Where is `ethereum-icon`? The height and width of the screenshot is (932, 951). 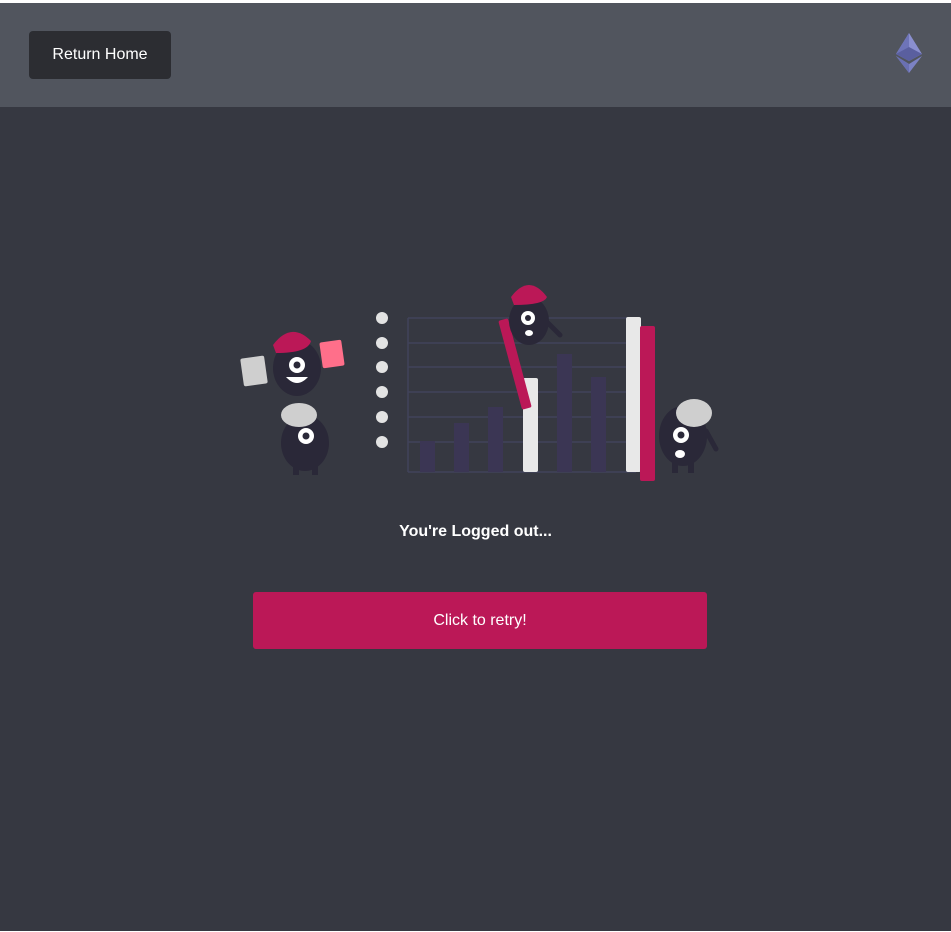 ethereum-icon is located at coordinates (909, 53).